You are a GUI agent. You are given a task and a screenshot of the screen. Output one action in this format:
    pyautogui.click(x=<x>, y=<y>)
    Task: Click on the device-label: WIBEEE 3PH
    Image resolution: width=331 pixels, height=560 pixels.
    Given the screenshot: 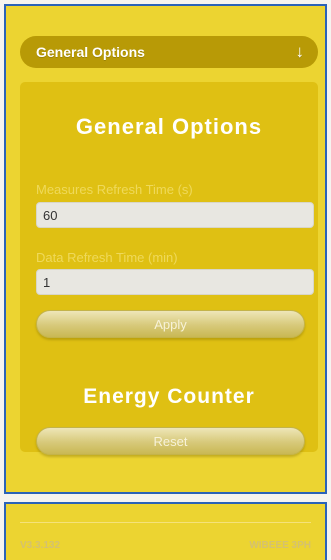 What is the action you would take?
    pyautogui.click(x=280, y=545)
    